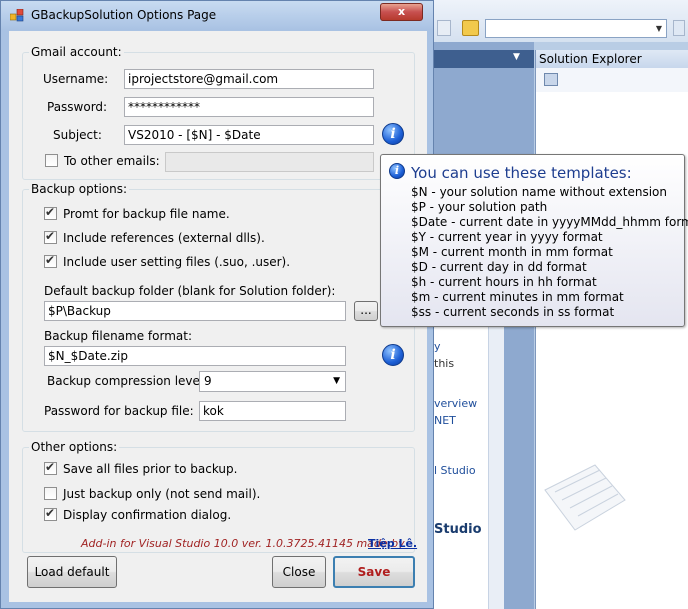 This screenshot has width=688, height=609. What do you see at coordinates (76, 79) in the screenshot?
I see `username-label: Username:` at bounding box center [76, 79].